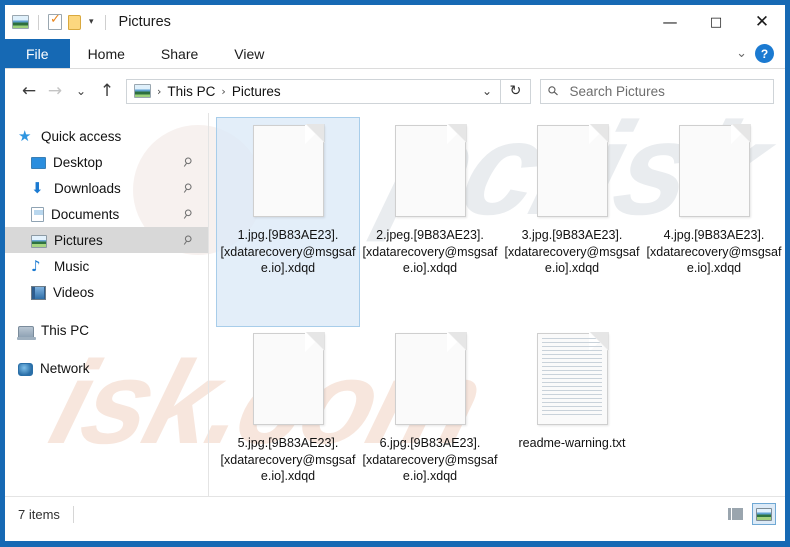 This screenshot has height=547, width=790. What do you see at coordinates (106, 240) in the screenshot?
I see `sidebar-item-pictures: Pictures ⚲` at bounding box center [106, 240].